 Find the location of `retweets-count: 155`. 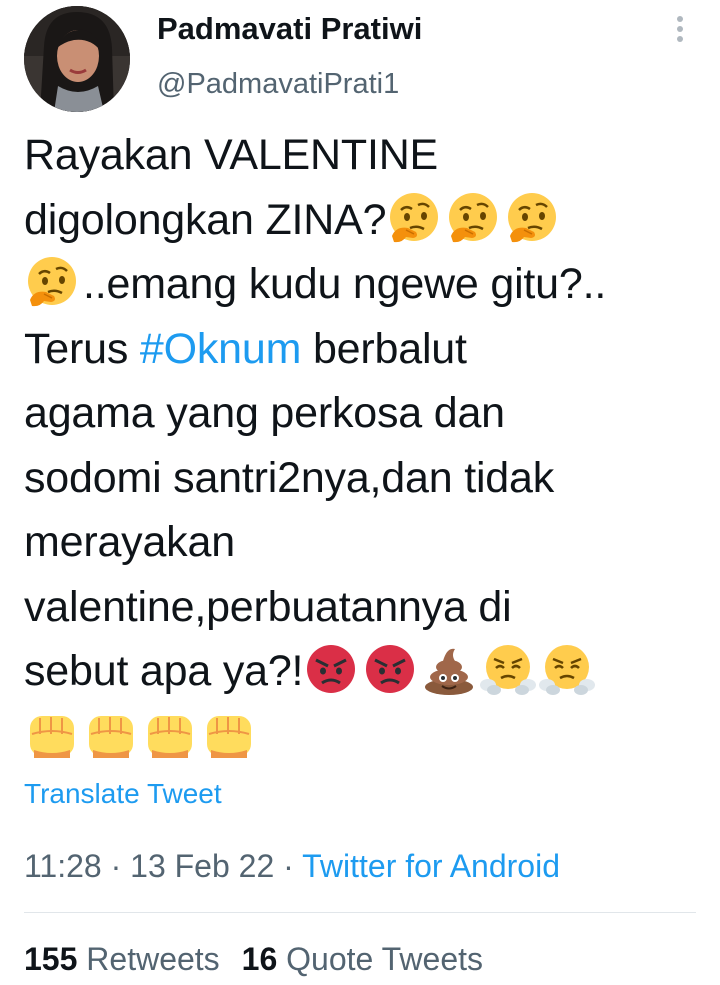

retweets-count: 155 is located at coordinates (51, 959).